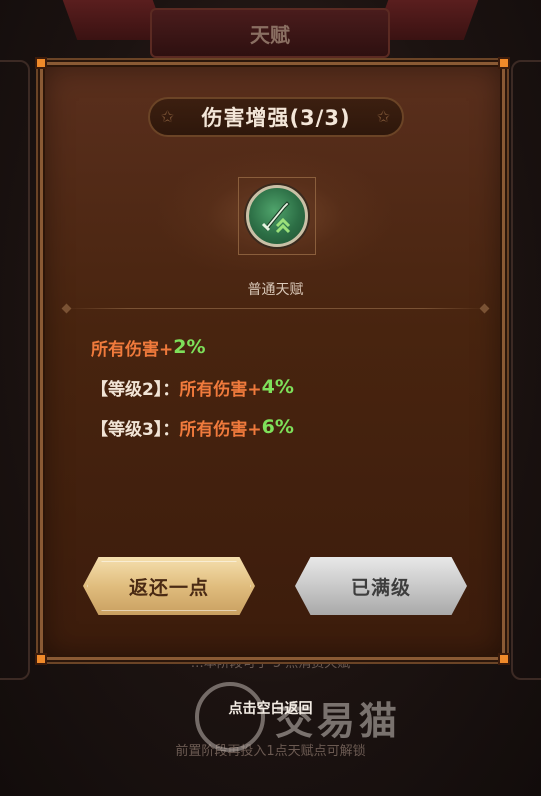  Describe the element at coordinates (135, 429) in the screenshot. I see `effect-level-prefix: 【等级3】：` at that location.